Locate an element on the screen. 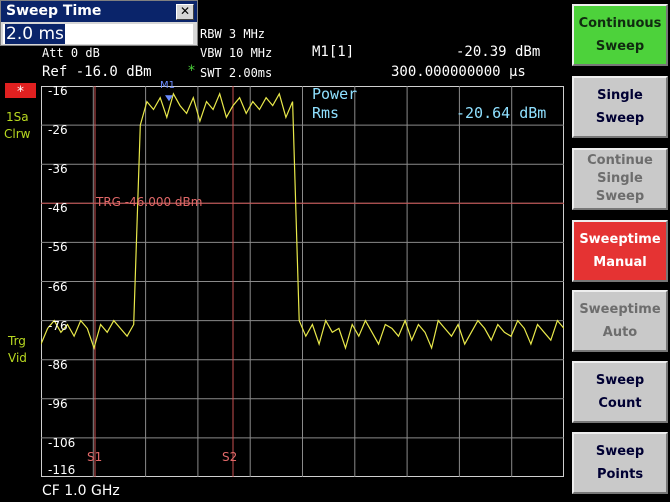  sweep-time-dialog: Sweep Time ✕ 2.0 ms is located at coordinates (99, 23).